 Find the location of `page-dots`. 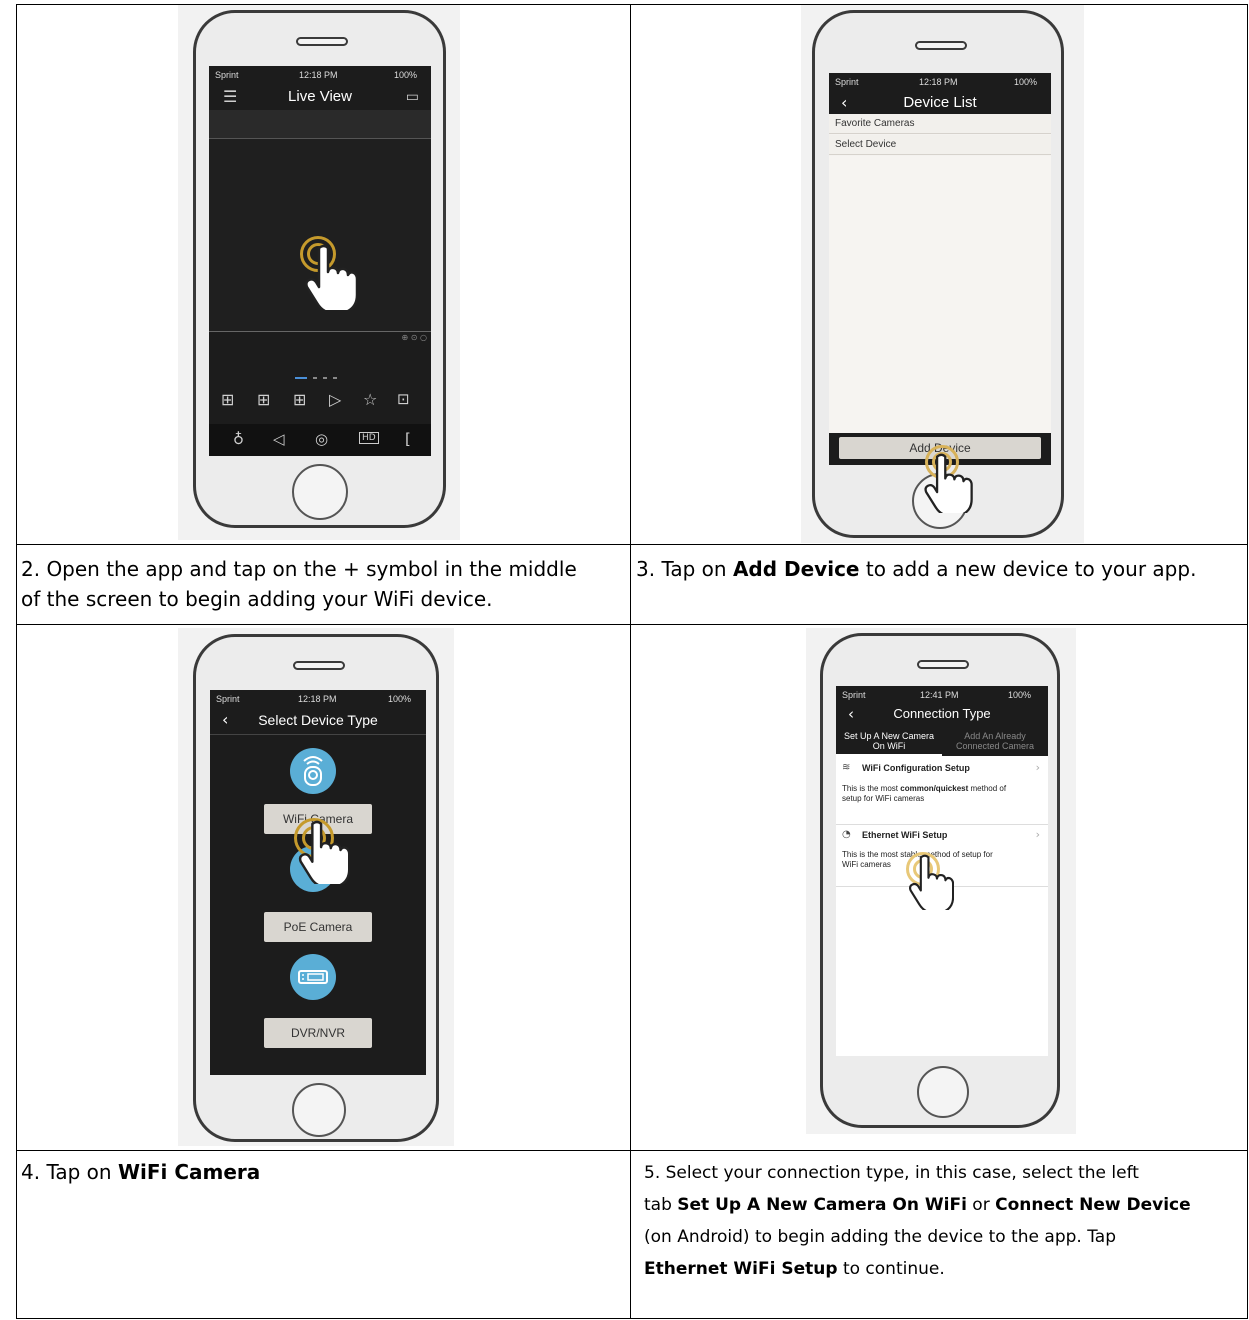

page-dots is located at coordinates (320, 379).